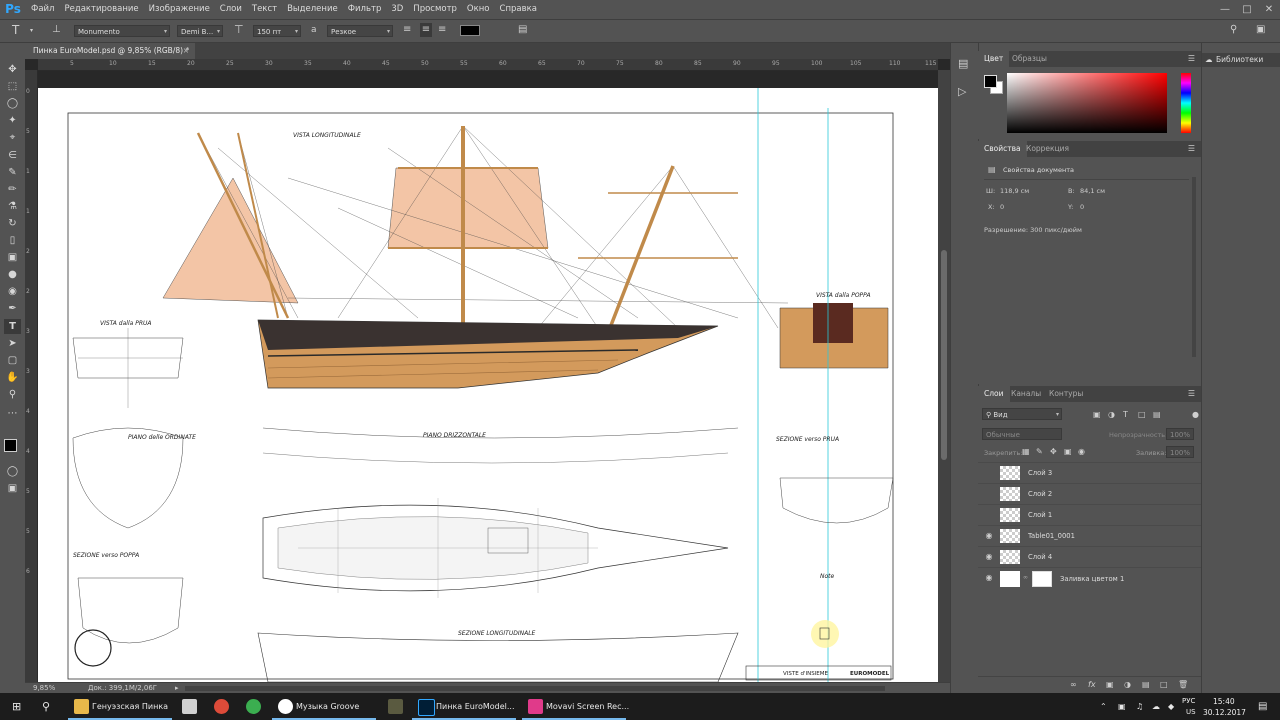 Image resolution: width=1280 pixels, height=720 pixels. What do you see at coordinates (426, 30) in the screenshot?
I see `align-center-icon: ≡` at bounding box center [426, 30].